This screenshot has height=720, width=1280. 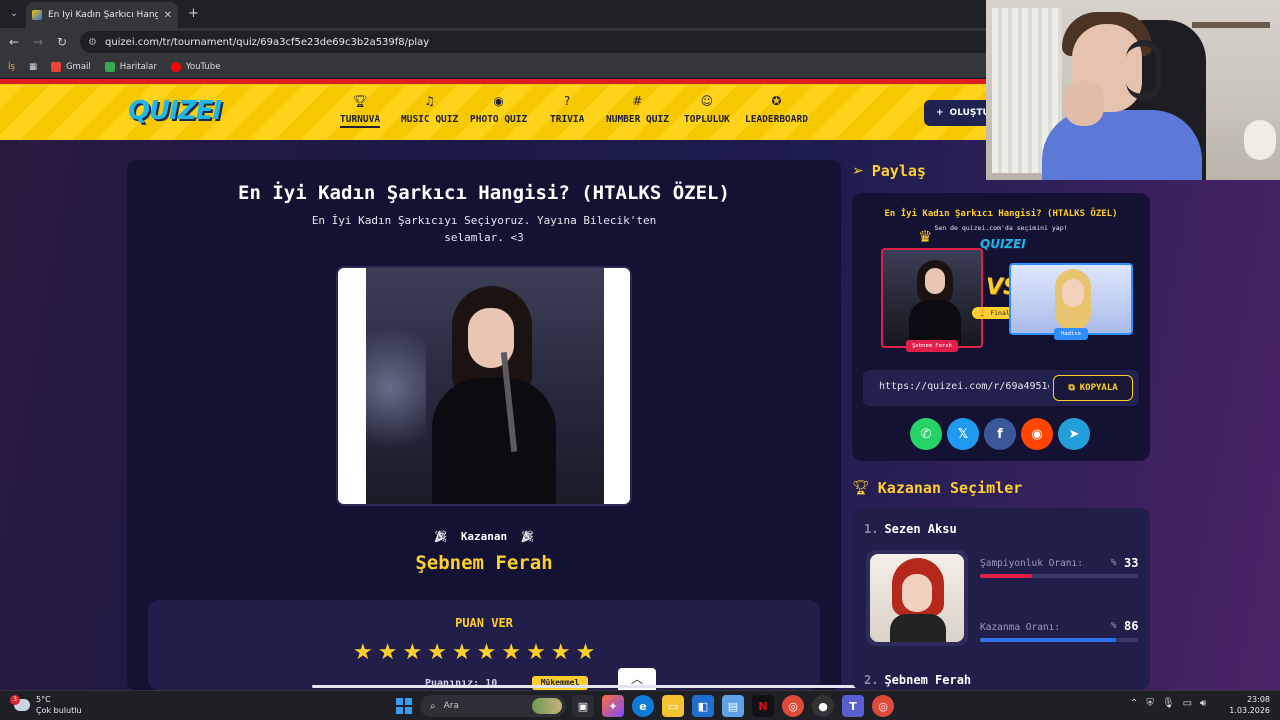 What do you see at coordinates (703, 706) in the screenshot?
I see `store-icon: ◧` at bounding box center [703, 706].